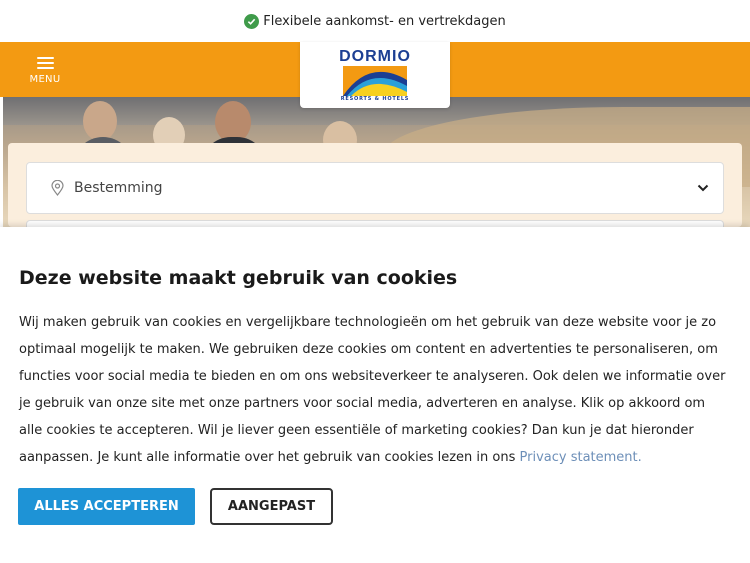 The image size is (750, 563). What do you see at coordinates (384, 21) in the screenshot?
I see `info-bar-text: Flexibele aankomst- en vertrekdagen` at bounding box center [384, 21].